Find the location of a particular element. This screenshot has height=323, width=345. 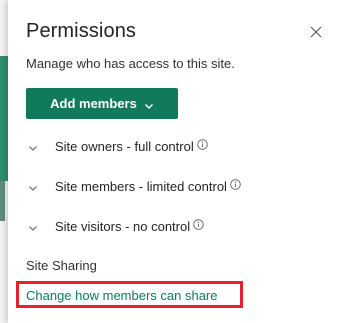

group-label: Site members - limited control is located at coordinates (141, 186).